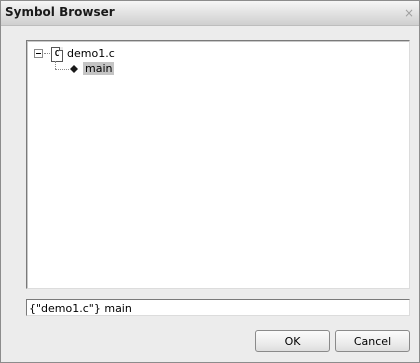  Describe the element at coordinates (74, 69) in the screenshot. I see `function-icon` at that location.